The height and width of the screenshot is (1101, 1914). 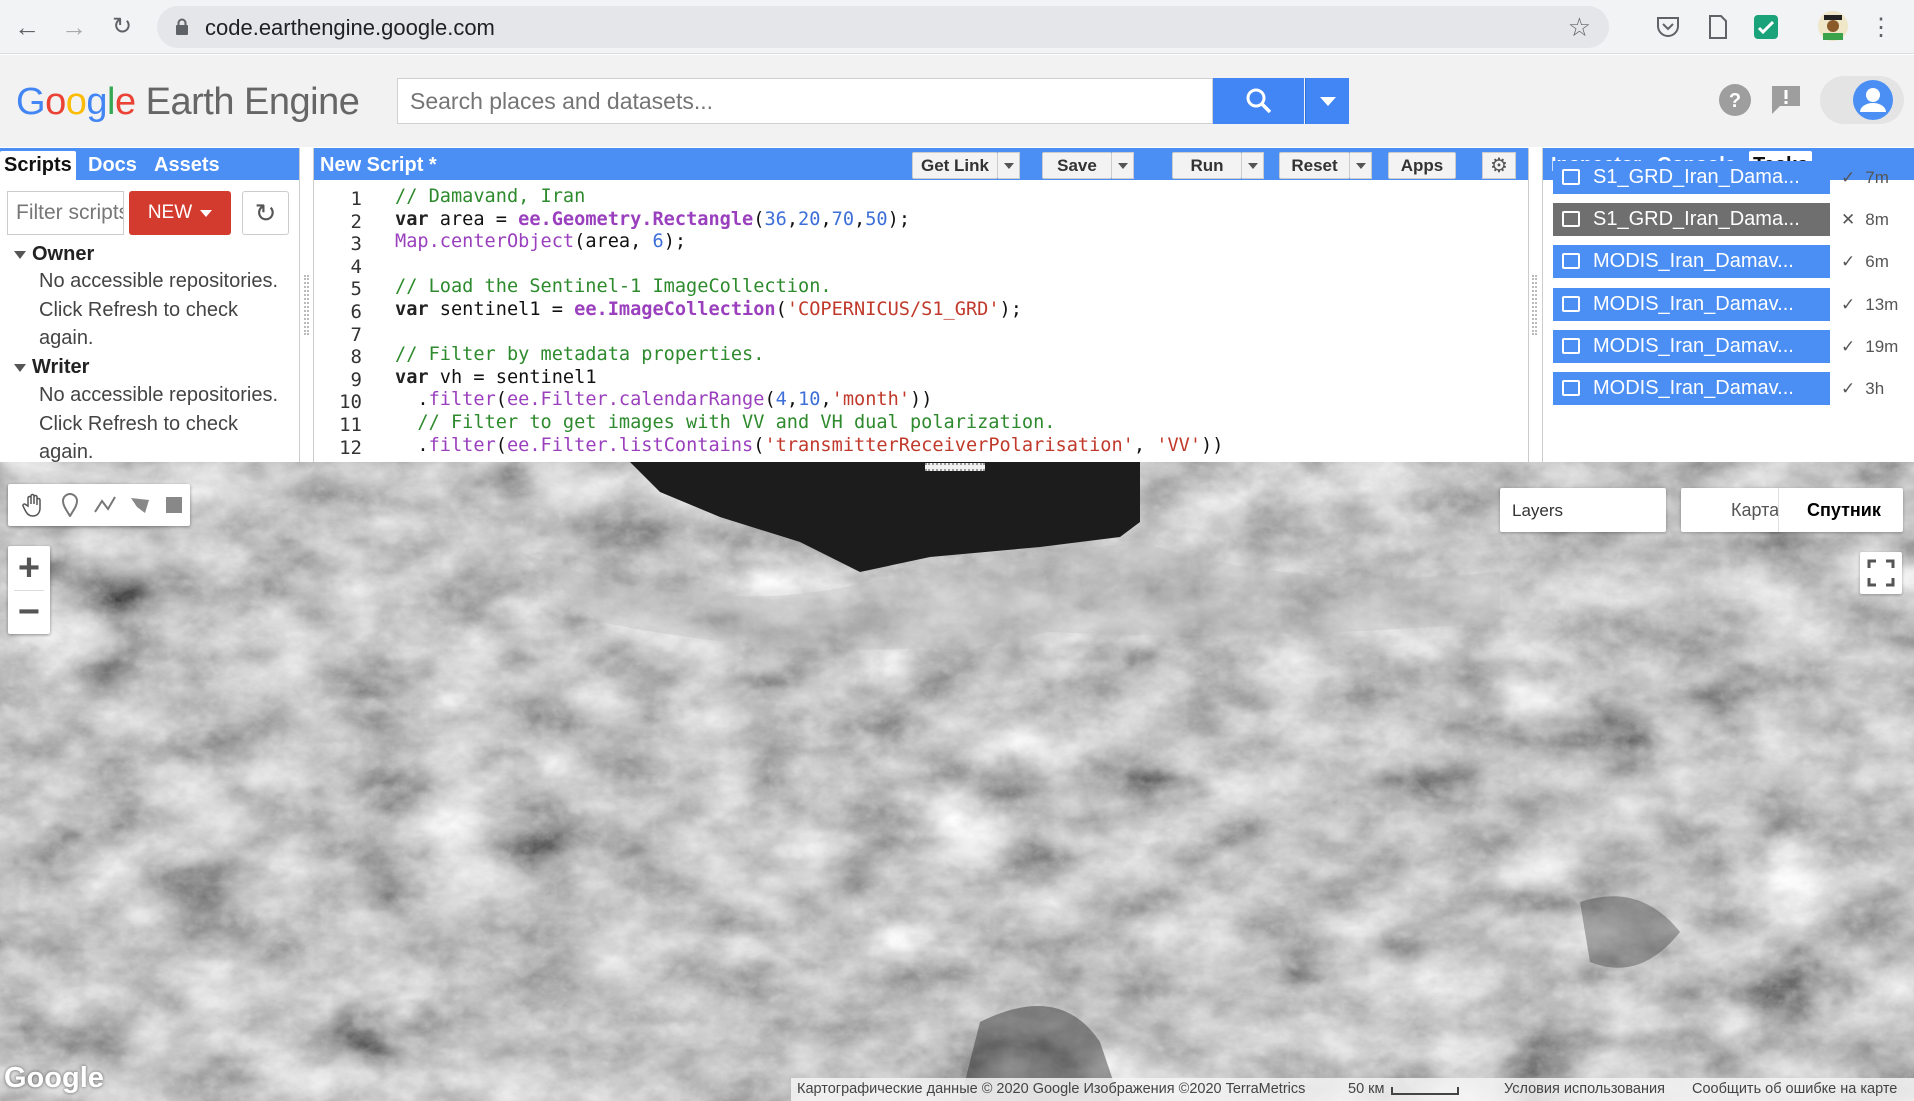 I want to click on new-button: NEW, so click(x=180, y=213).